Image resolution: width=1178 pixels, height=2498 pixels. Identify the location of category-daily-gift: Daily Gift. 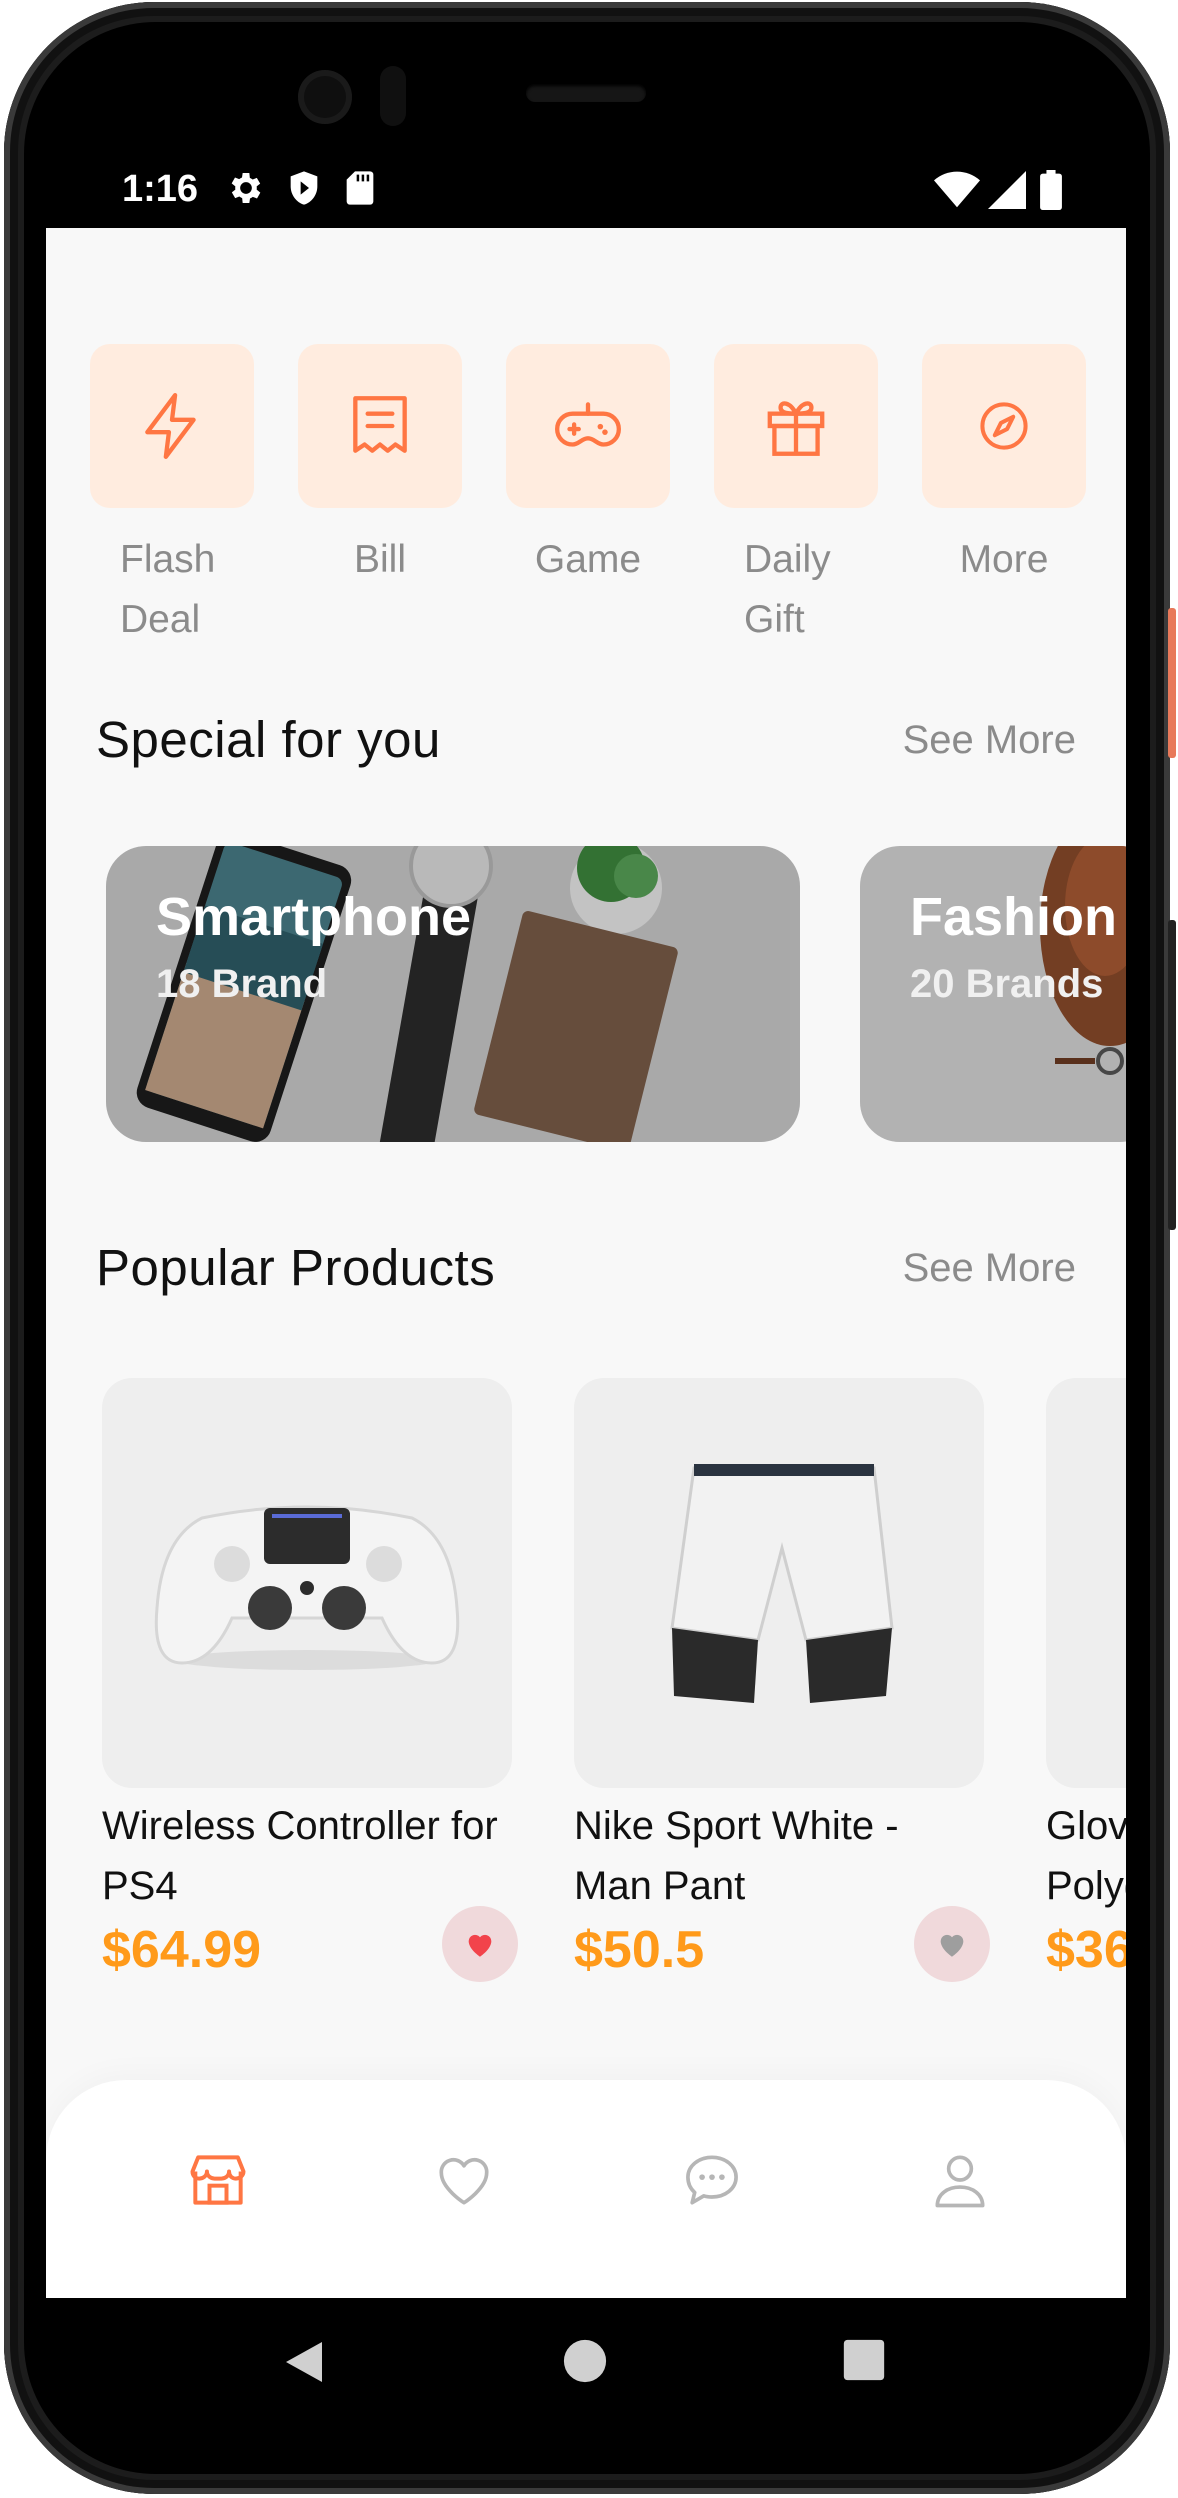
(796, 497).